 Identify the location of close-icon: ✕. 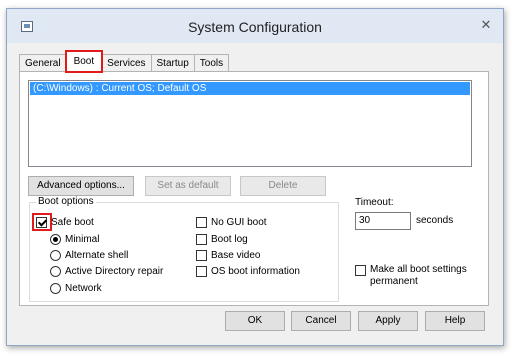
(486, 25).